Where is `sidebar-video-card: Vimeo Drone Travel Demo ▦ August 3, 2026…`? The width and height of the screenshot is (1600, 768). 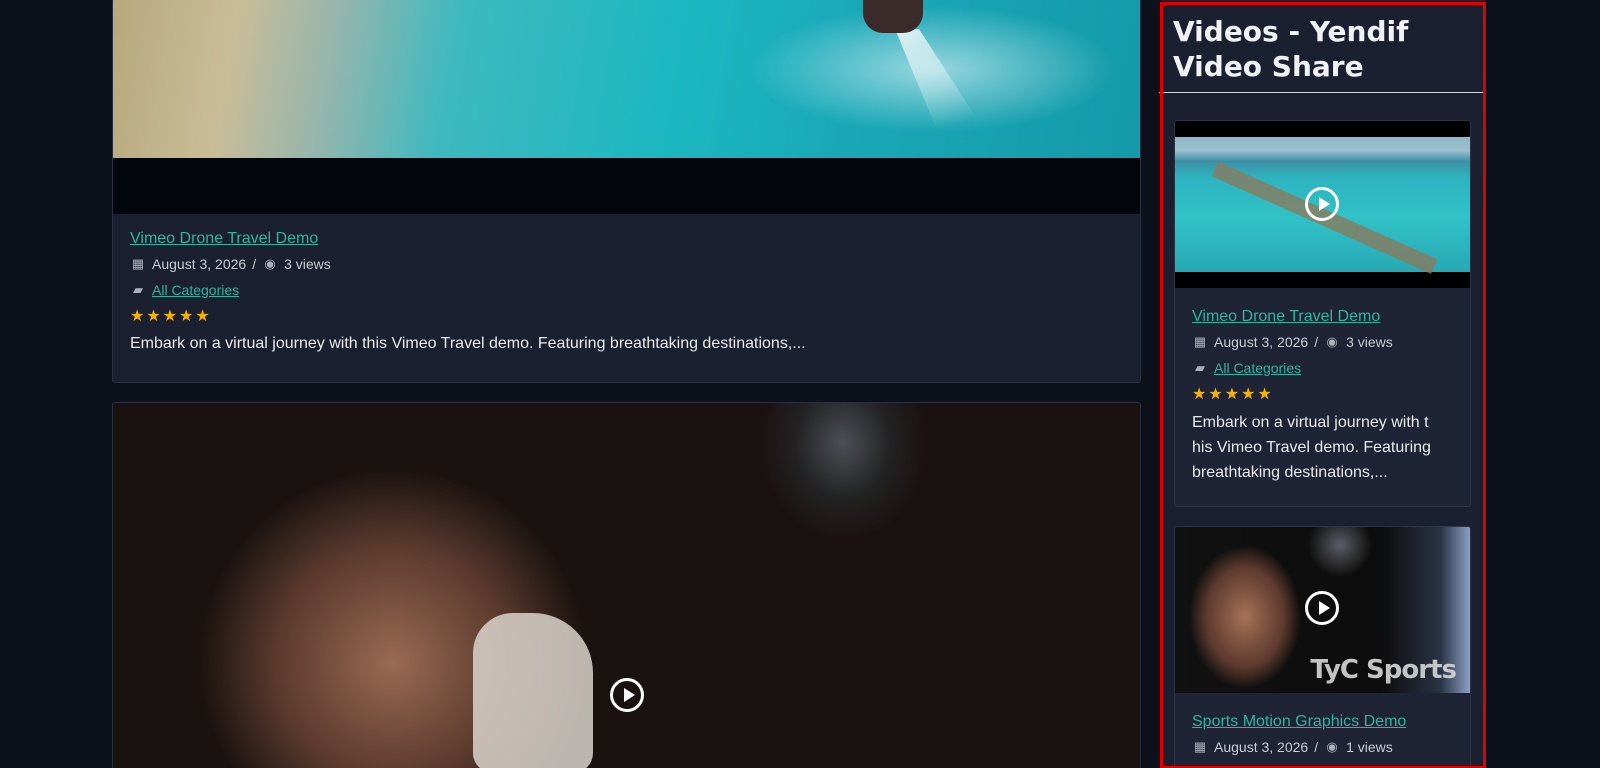 sidebar-video-card: Vimeo Drone Travel Demo ▦ August 3, 2026… is located at coordinates (1322, 313).